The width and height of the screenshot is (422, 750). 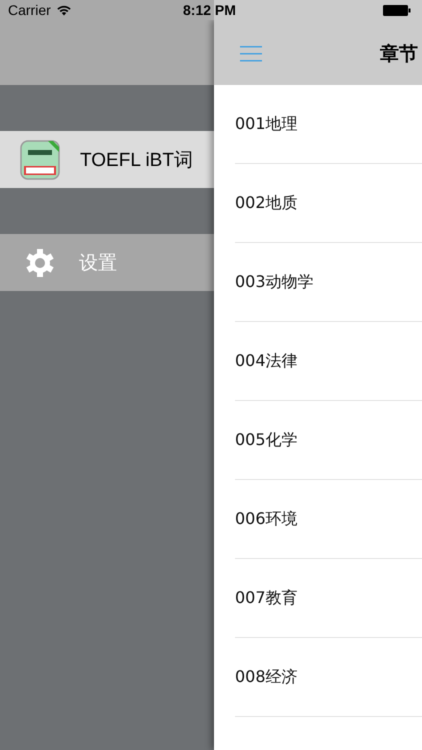 What do you see at coordinates (40, 262) in the screenshot?
I see `settings-icon` at bounding box center [40, 262].